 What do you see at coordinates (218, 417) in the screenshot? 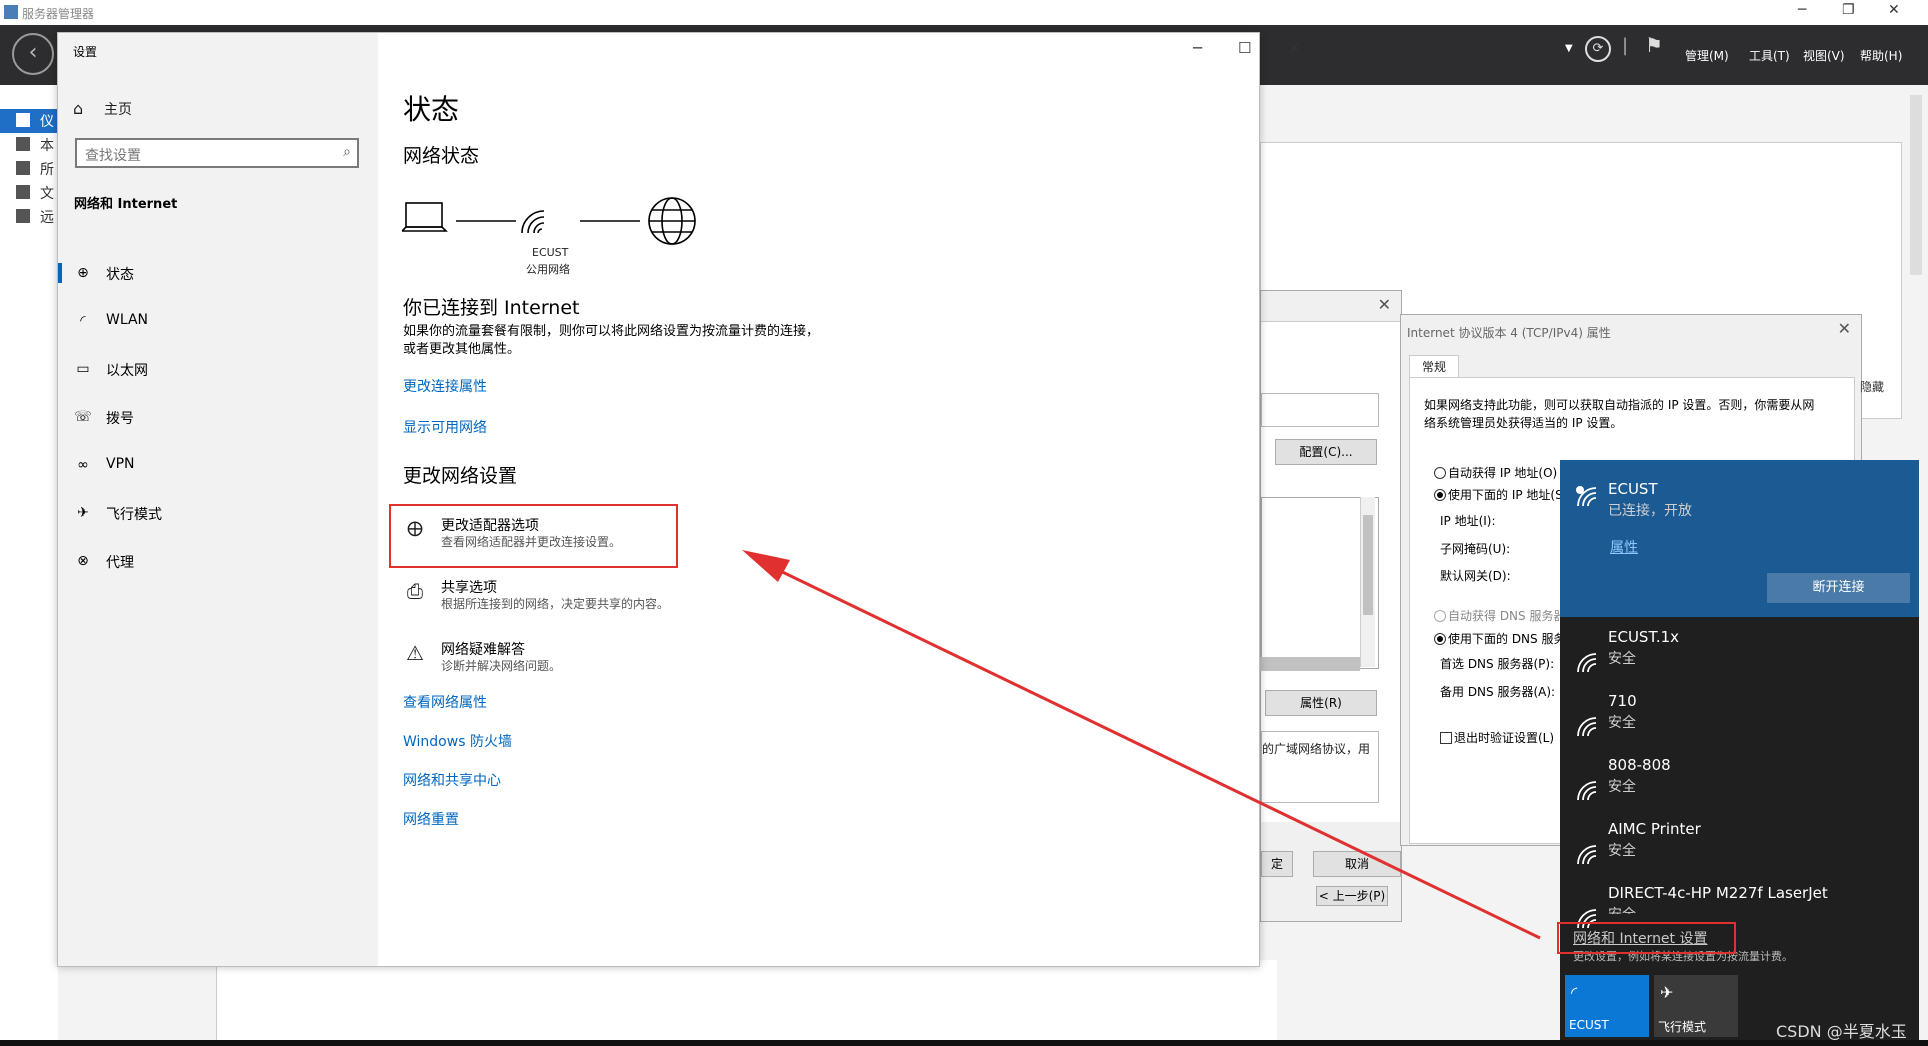
I see `nav-dialup: ☏ 拨号` at bounding box center [218, 417].